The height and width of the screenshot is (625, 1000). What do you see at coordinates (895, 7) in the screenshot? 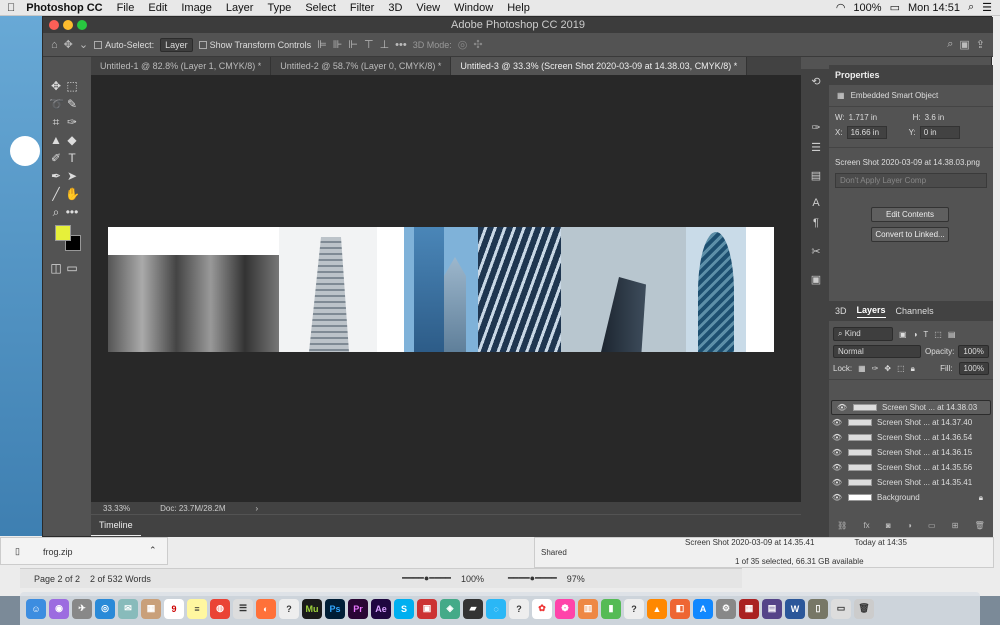
I see `battery-icon: ▭` at bounding box center [895, 7].